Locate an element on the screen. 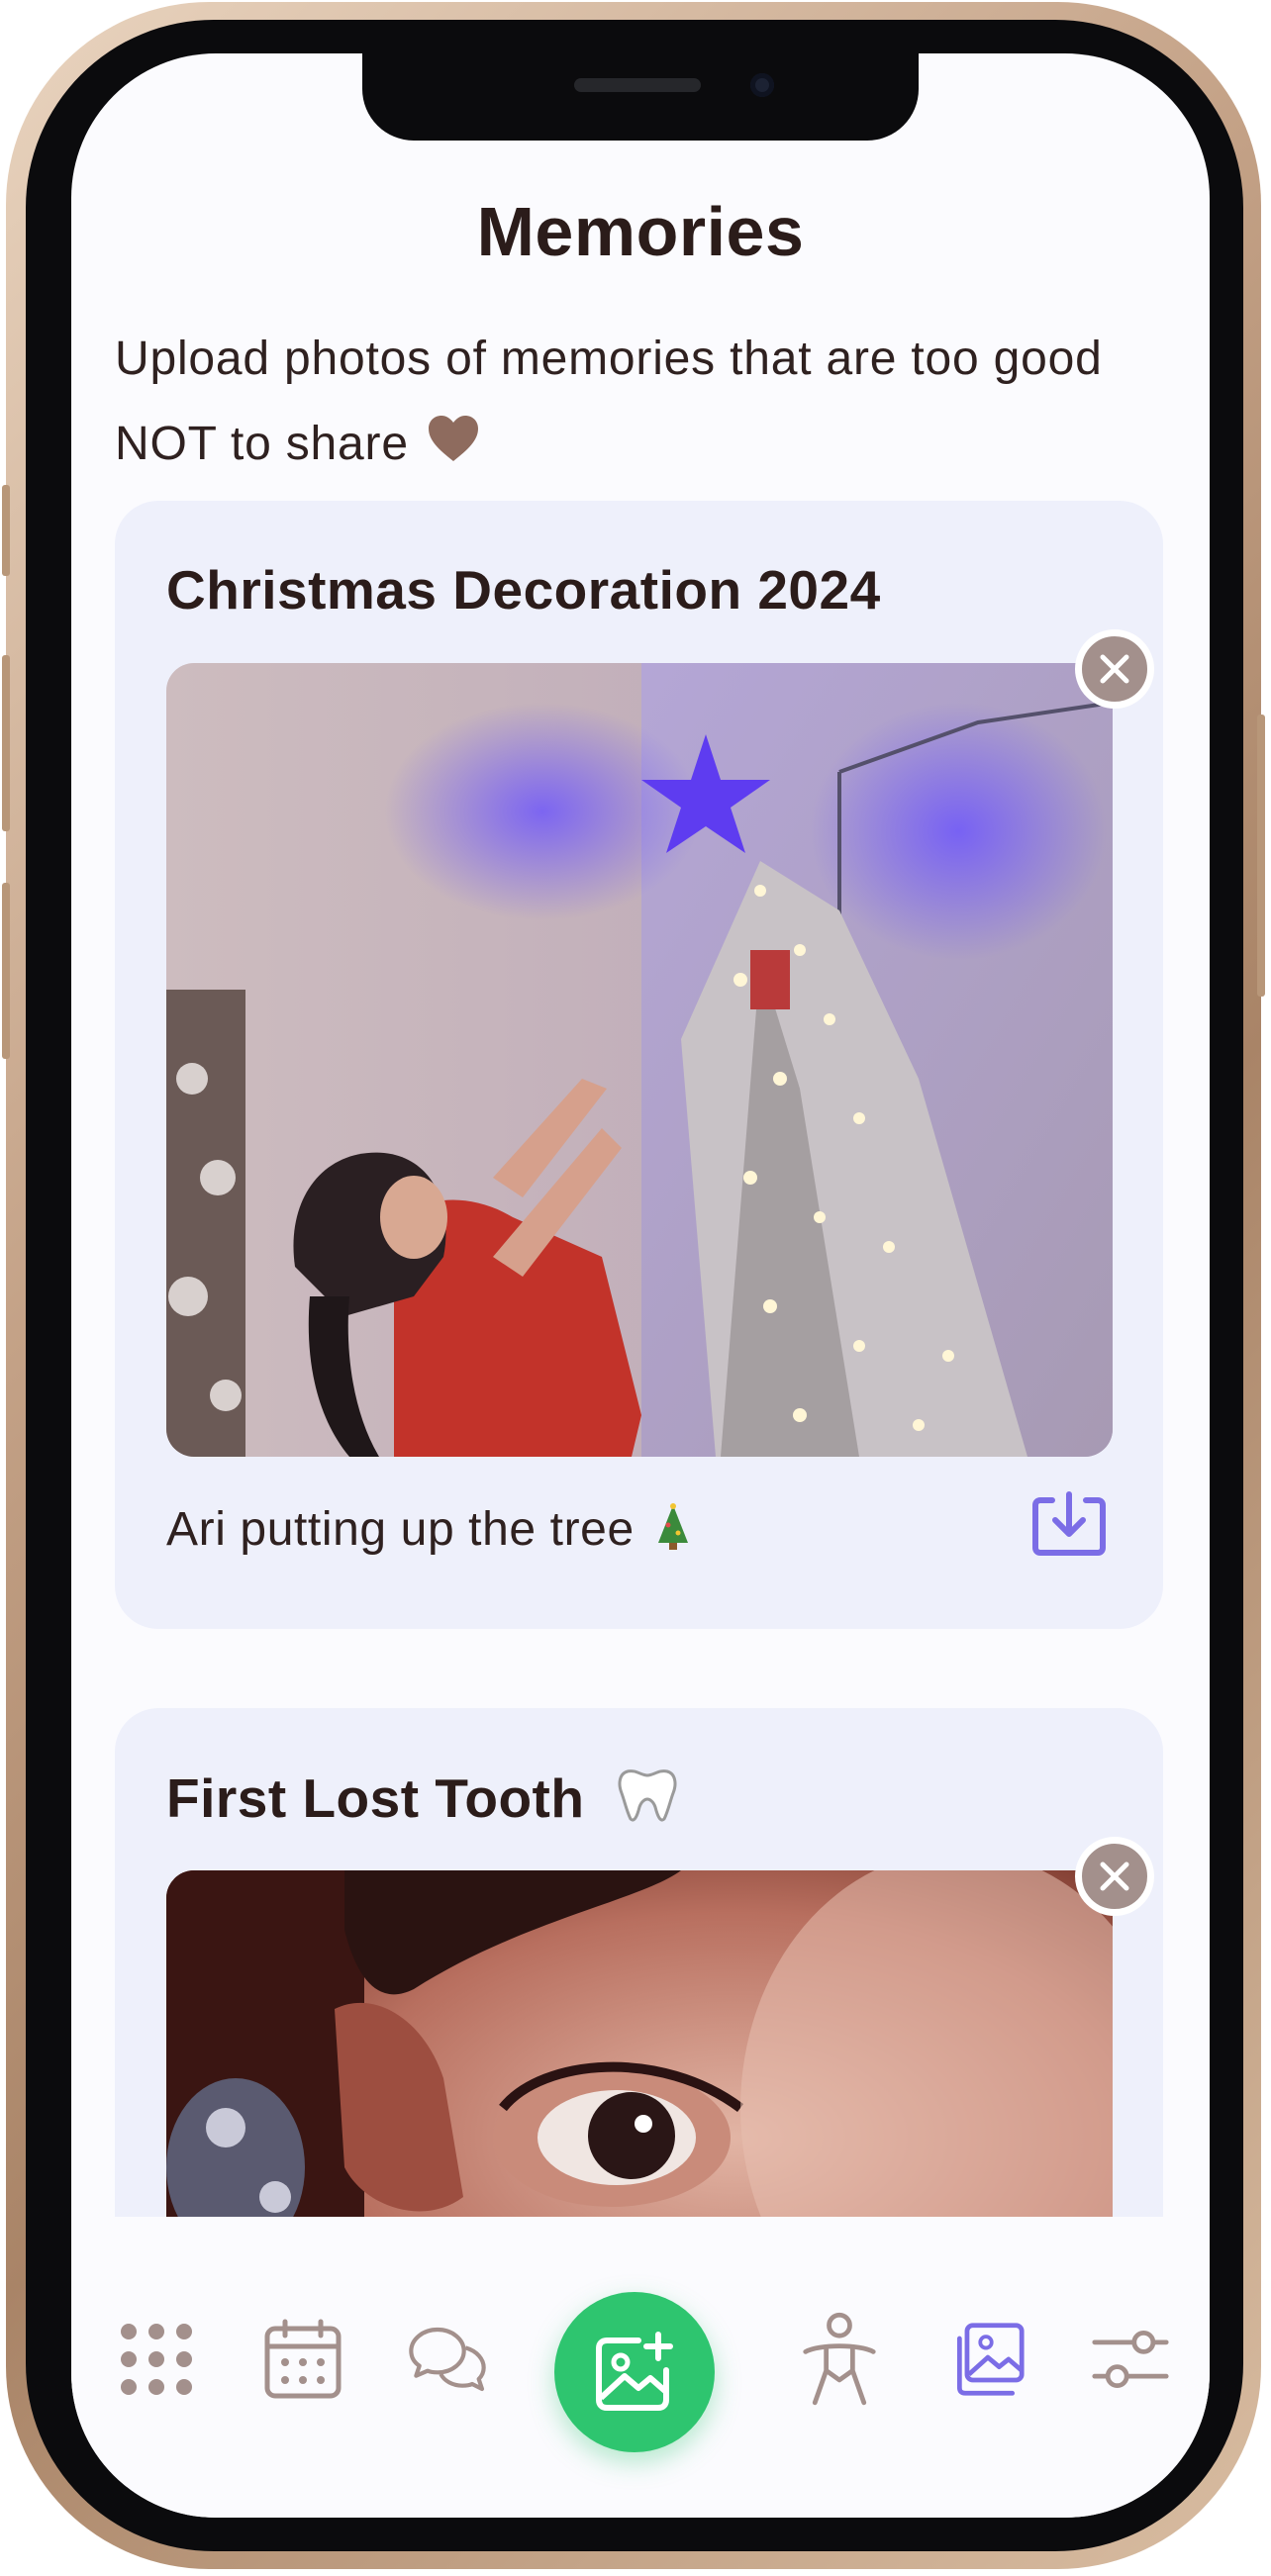 Image resolution: width=1271 pixels, height=2576 pixels. memory-title: Christmas Decoration 2024 is located at coordinates (523, 589).